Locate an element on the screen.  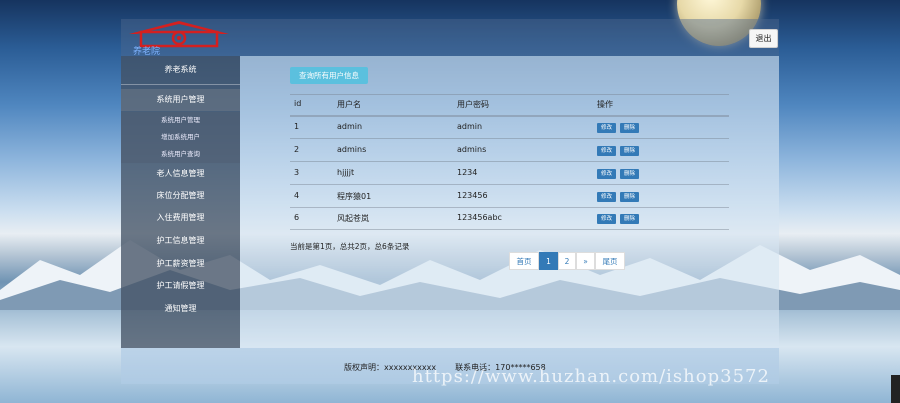
logo-icon: 养老院 is located at coordinates (179, 38).